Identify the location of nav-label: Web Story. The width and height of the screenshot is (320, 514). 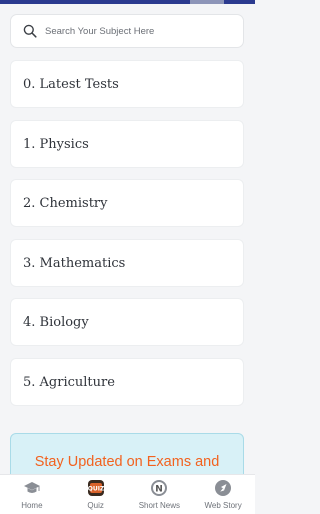
(223, 505).